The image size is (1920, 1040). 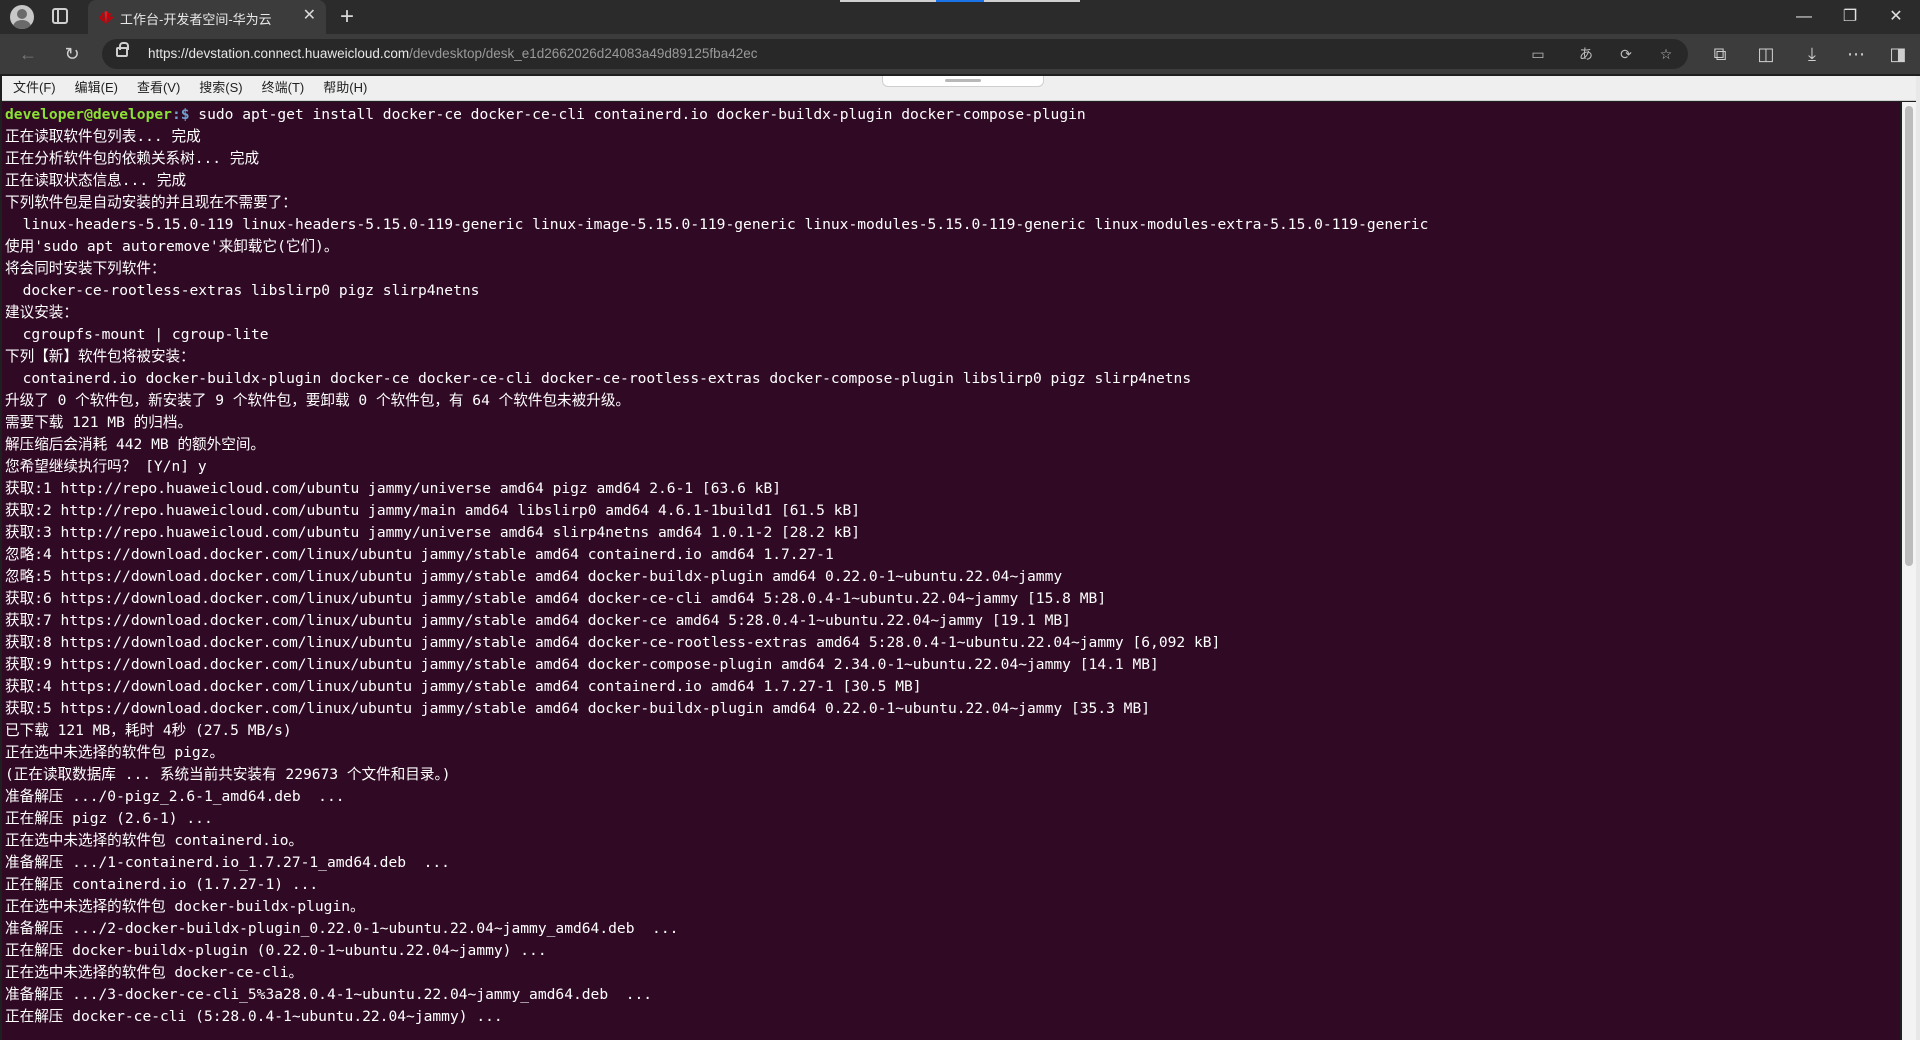 What do you see at coordinates (158, 88) in the screenshot?
I see `menu-view: 查看(V)` at bounding box center [158, 88].